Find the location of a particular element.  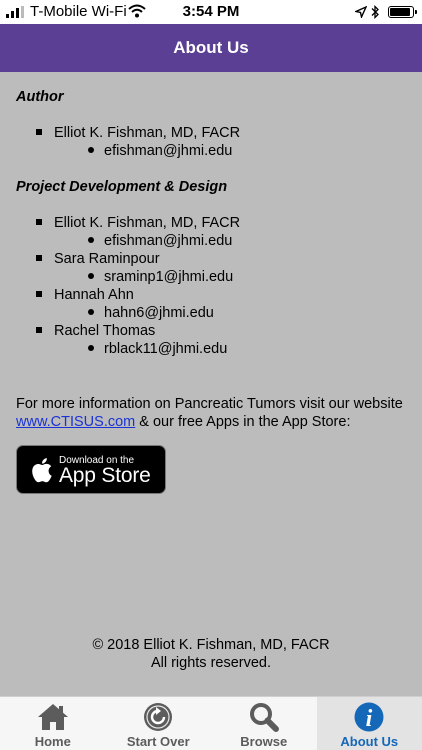

team-member-name: Elliot K. Fishman, MD, FACR is located at coordinates (138, 223).